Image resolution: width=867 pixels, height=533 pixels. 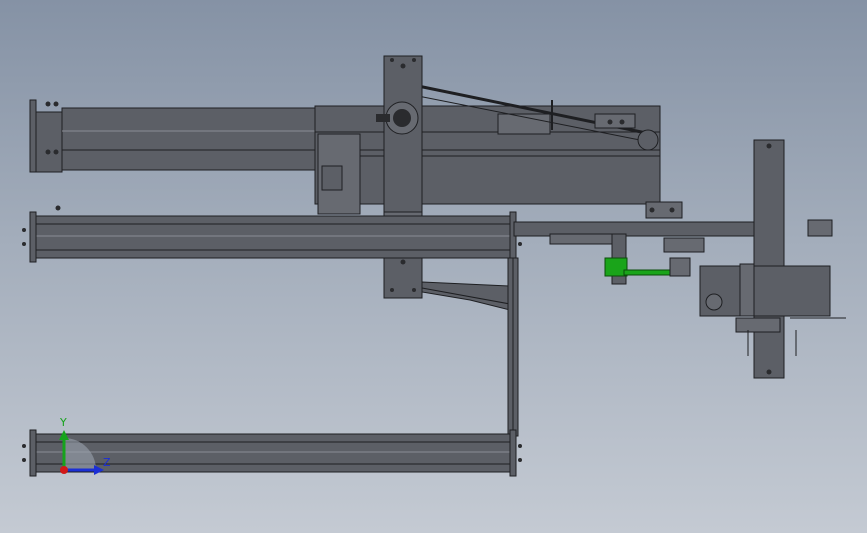 What do you see at coordinates (176, 136) in the screenshot?
I see `upper-arm` at bounding box center [176, 136].